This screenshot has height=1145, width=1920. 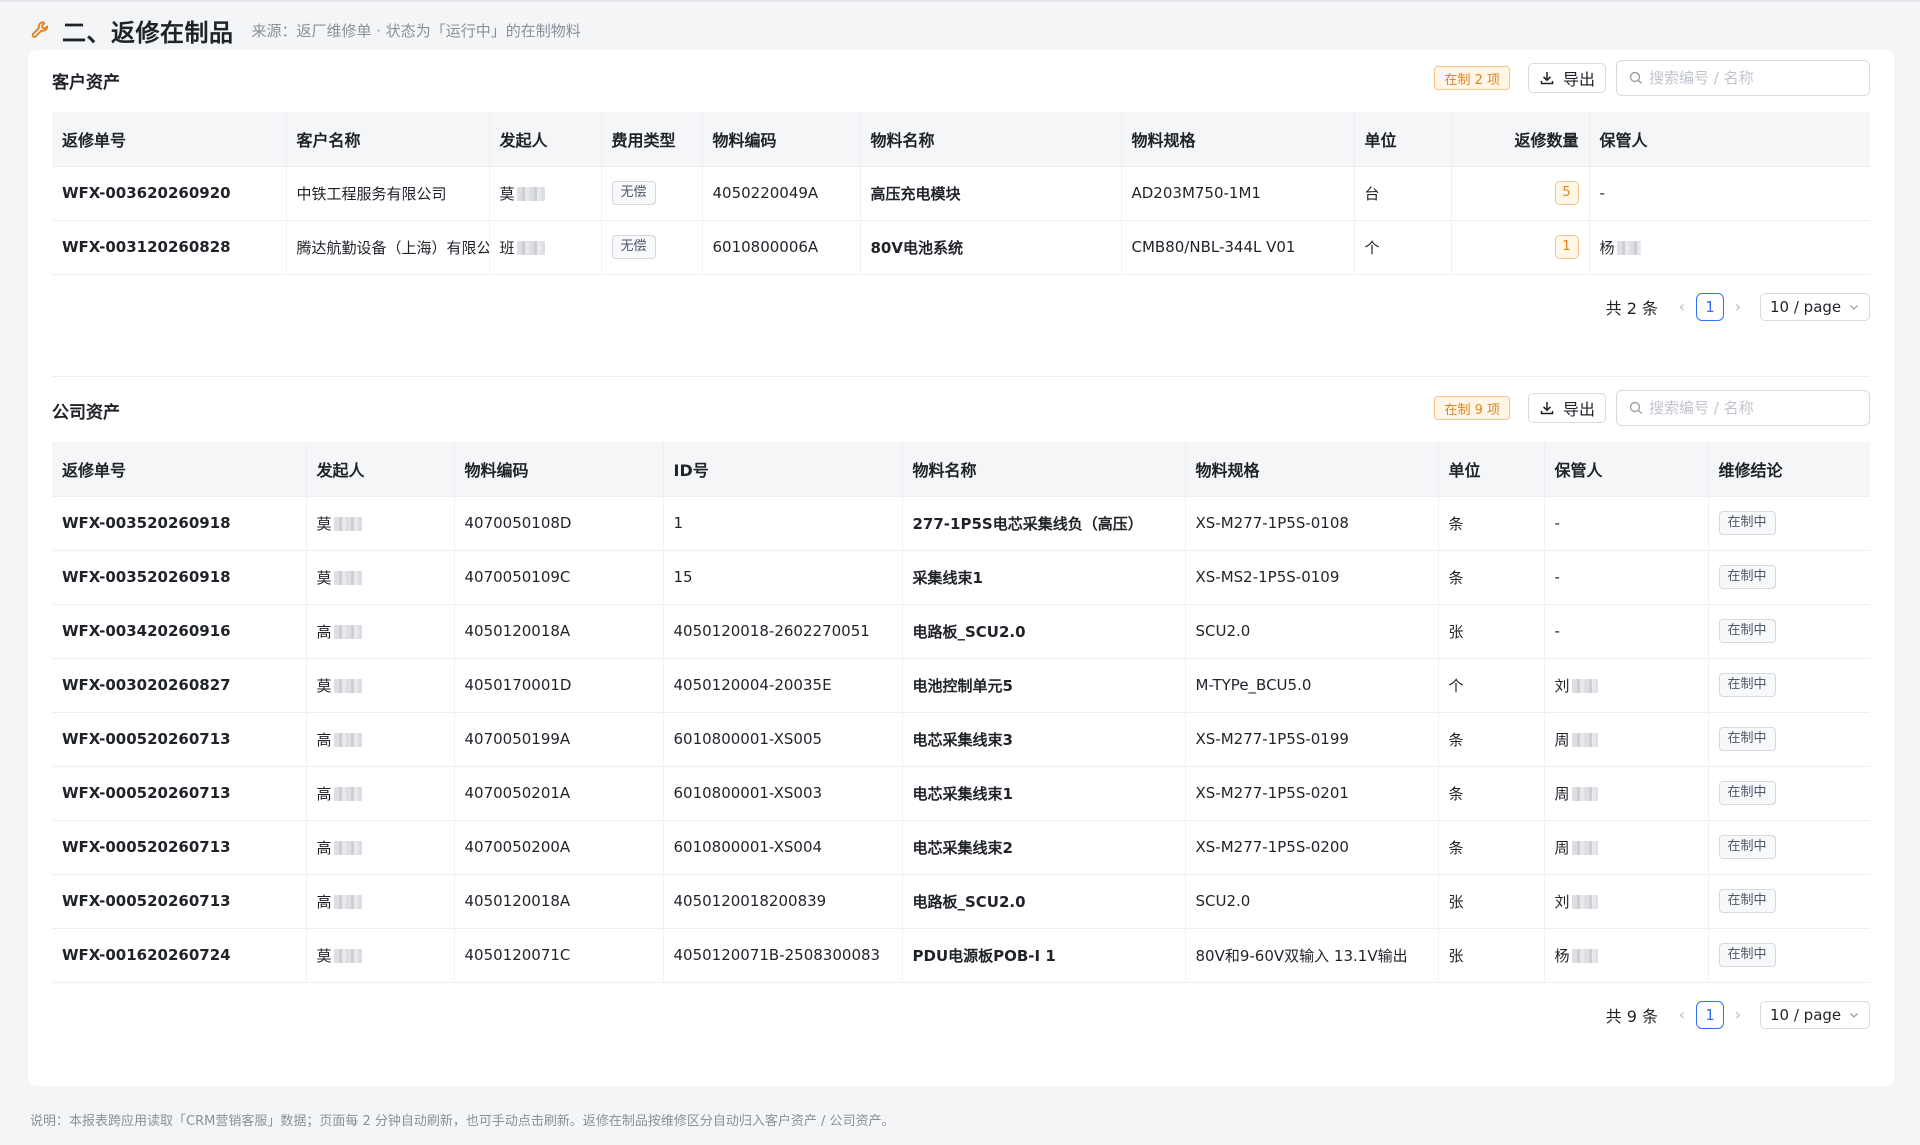 What do you see at coordinates (1626, 793) in the screenshot?
I see `cell-keeper: 周` at bounding box center [1626, 793].